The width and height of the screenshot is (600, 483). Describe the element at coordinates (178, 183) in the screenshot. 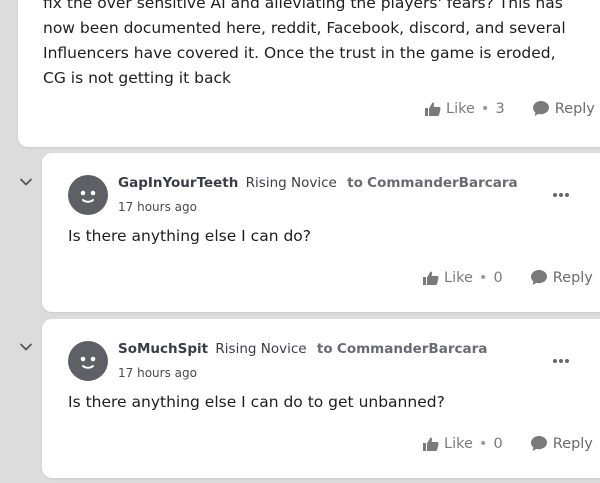

I see `author-name: GapInYourTeeth` at that location.